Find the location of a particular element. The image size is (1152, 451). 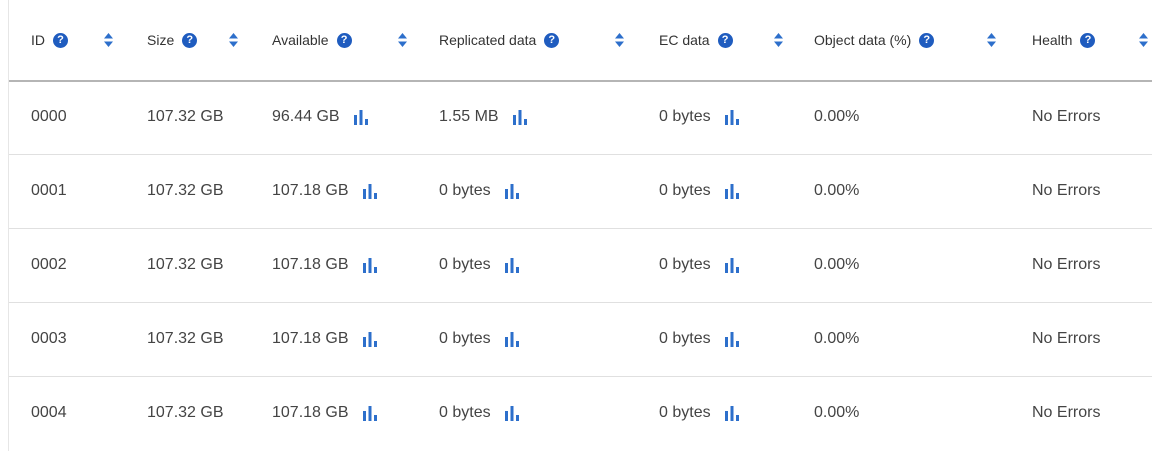

cell-replicated: 1.55 MB is located at coordinates (483, 117).